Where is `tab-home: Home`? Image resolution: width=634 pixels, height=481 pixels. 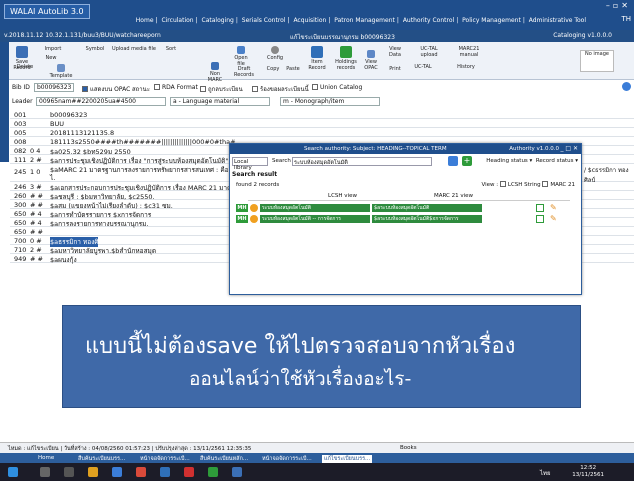
tab-home: Home is located at coordinates (46, 458).